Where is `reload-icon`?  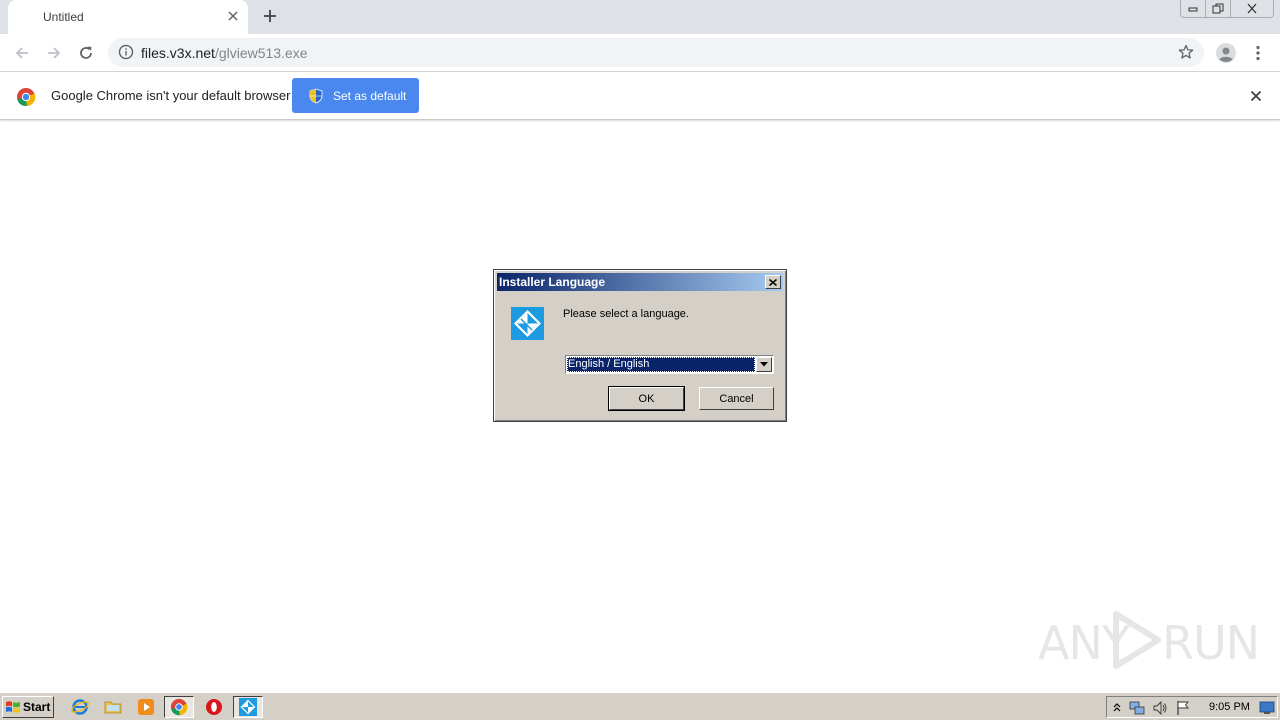
reload-icon is located at coordinates (86, 53).